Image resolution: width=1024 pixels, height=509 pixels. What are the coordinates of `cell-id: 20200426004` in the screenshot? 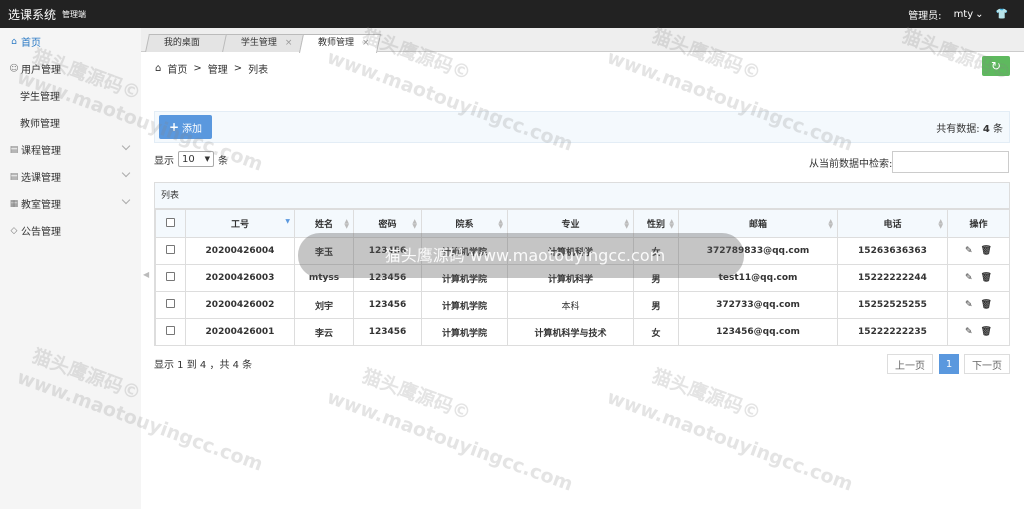 It's located at (240, 251).